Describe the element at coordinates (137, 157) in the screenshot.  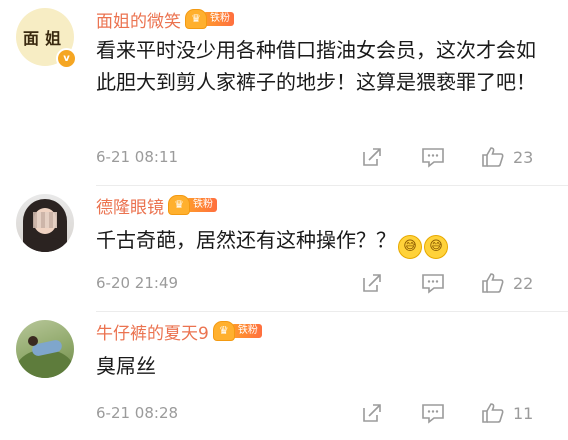
I see `comment-time: 6-21 08:11` at that location.